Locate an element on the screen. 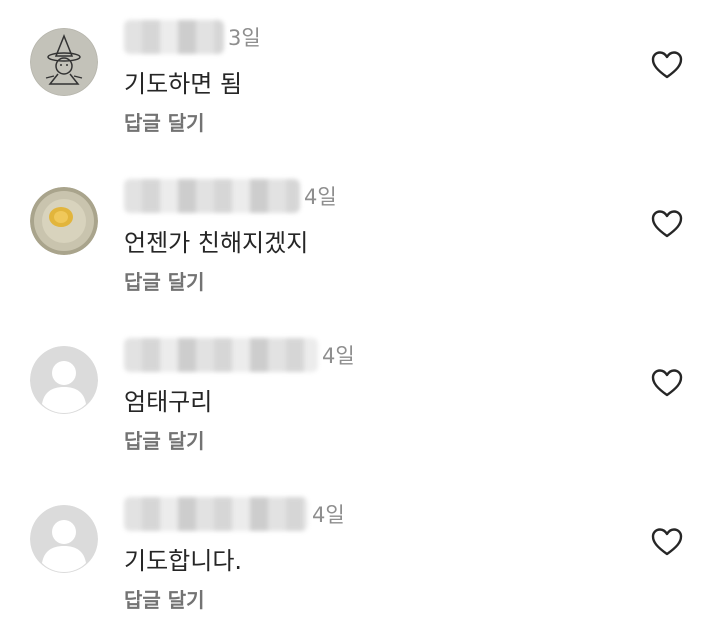 This screenshot has width=720, height=627. comment-meta: 3일 is located at coordinates (192, 37).